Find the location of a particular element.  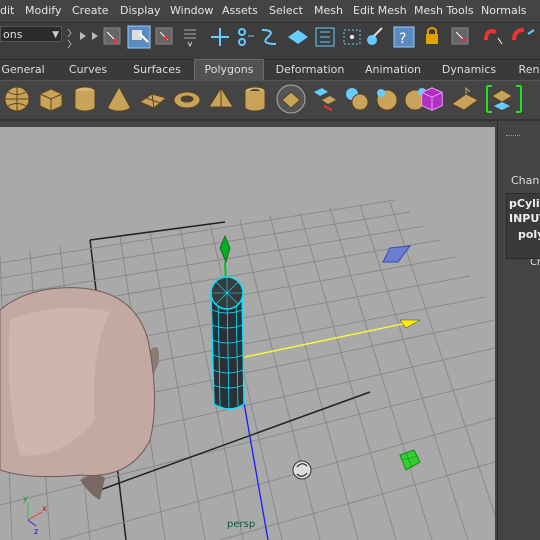

axis-label-y: y is located at coordinates (25, 498).